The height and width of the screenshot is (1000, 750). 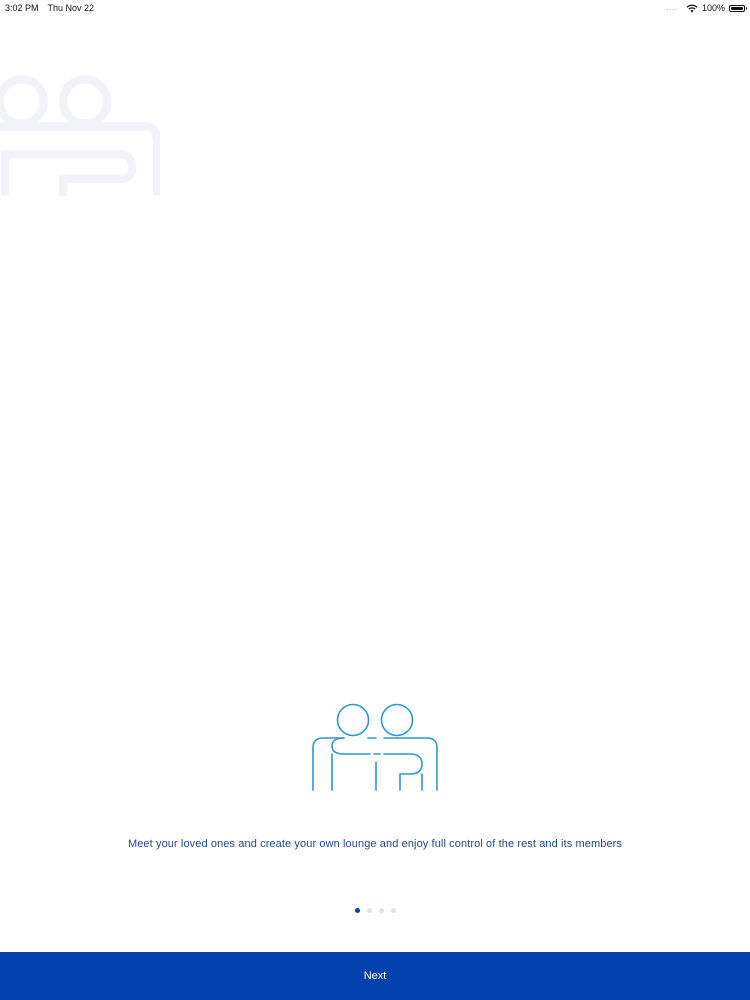 What do you see at coordinates (22, 8) in the screenshot?
I see `status-time: 3:02 PM` at bounding box center [22, 8].